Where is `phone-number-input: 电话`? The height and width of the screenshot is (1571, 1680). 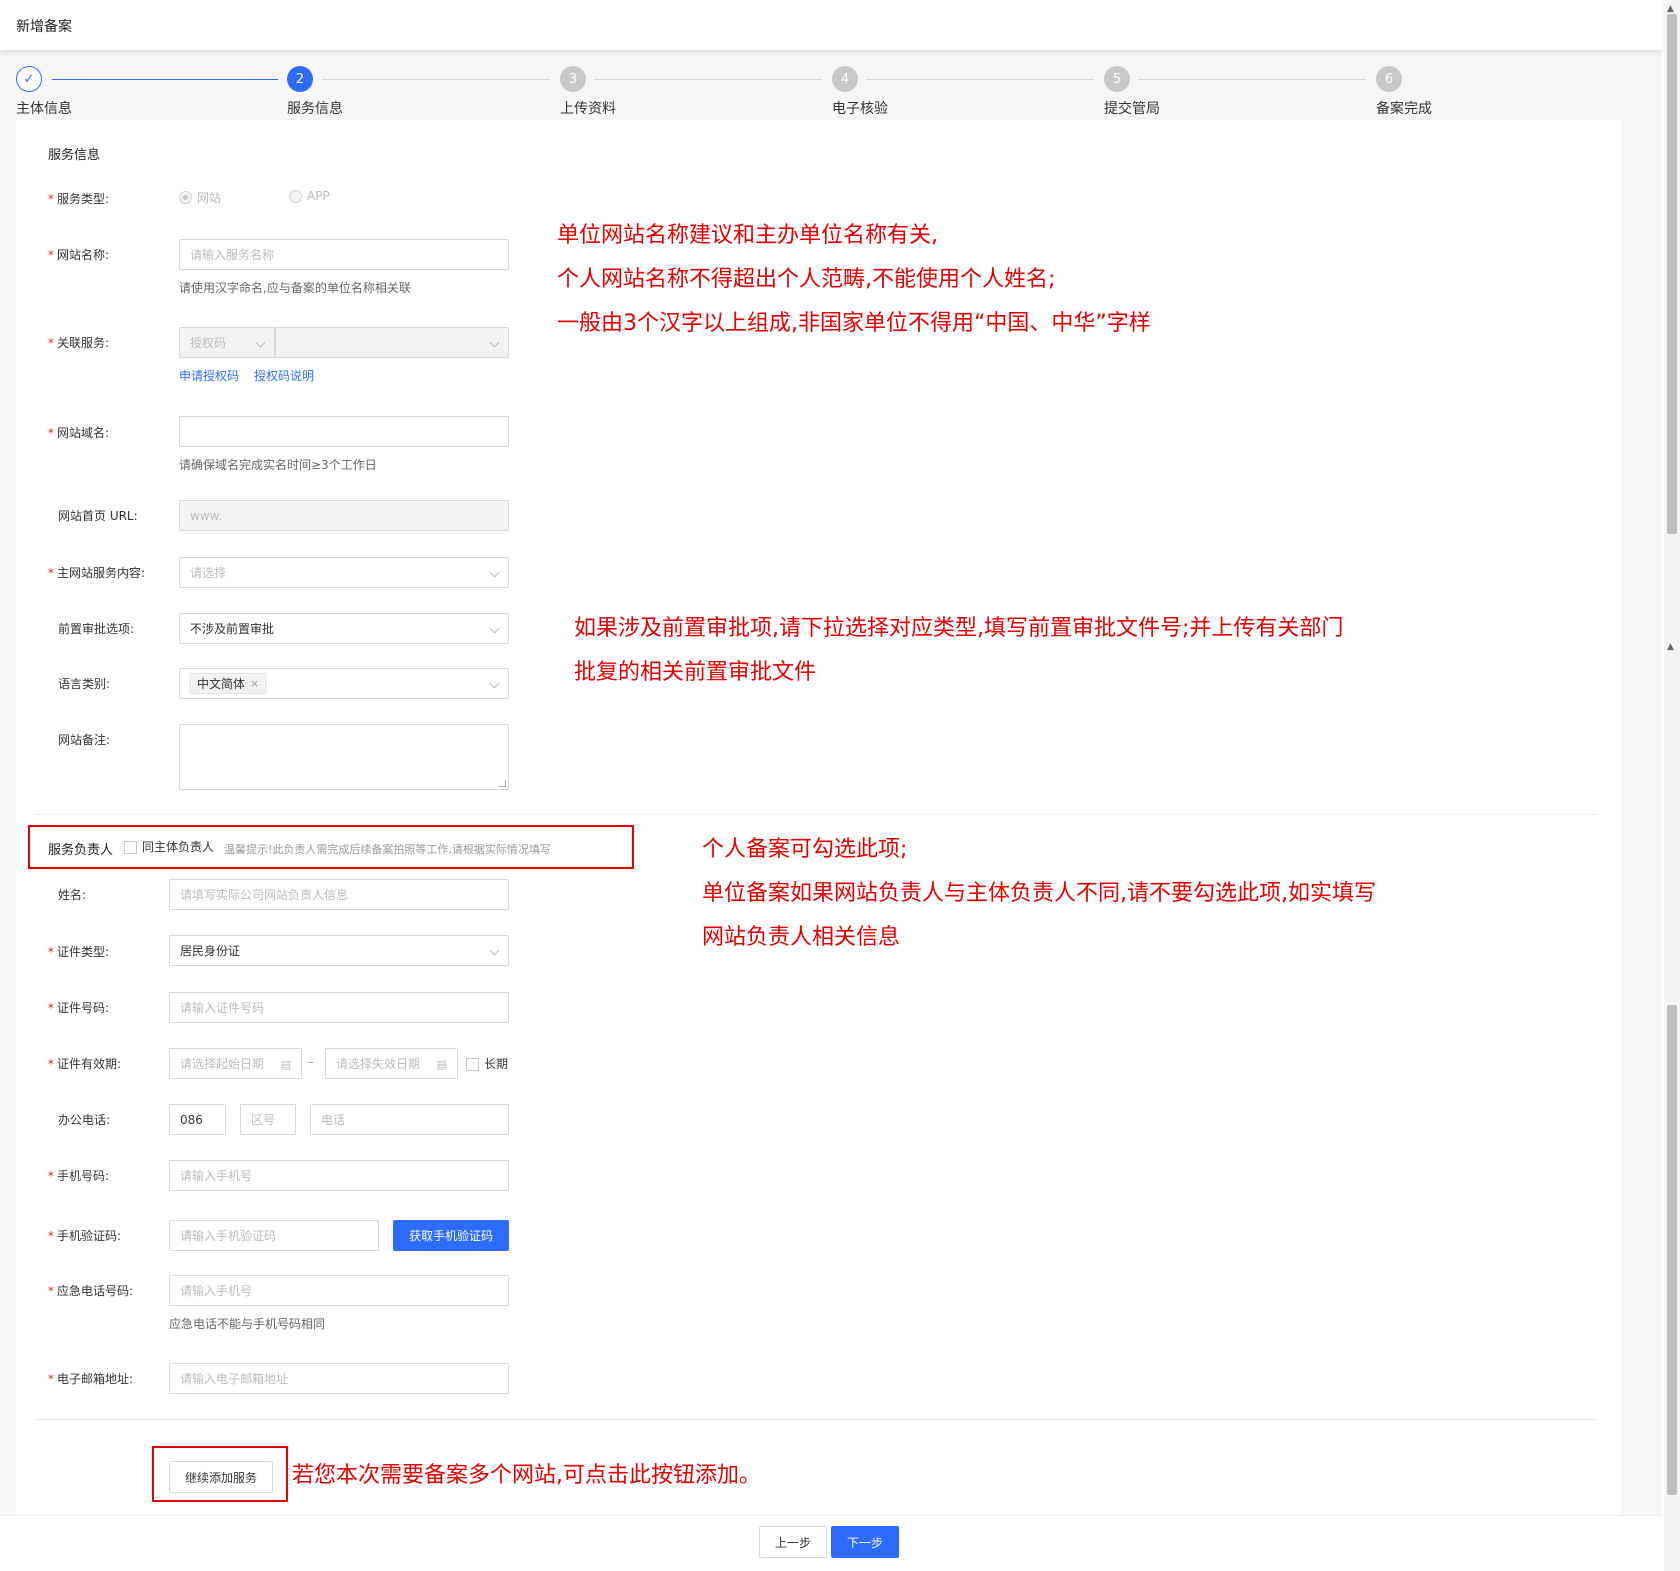
phone-number-input: 电话 is located at coordinates (409, 1119).